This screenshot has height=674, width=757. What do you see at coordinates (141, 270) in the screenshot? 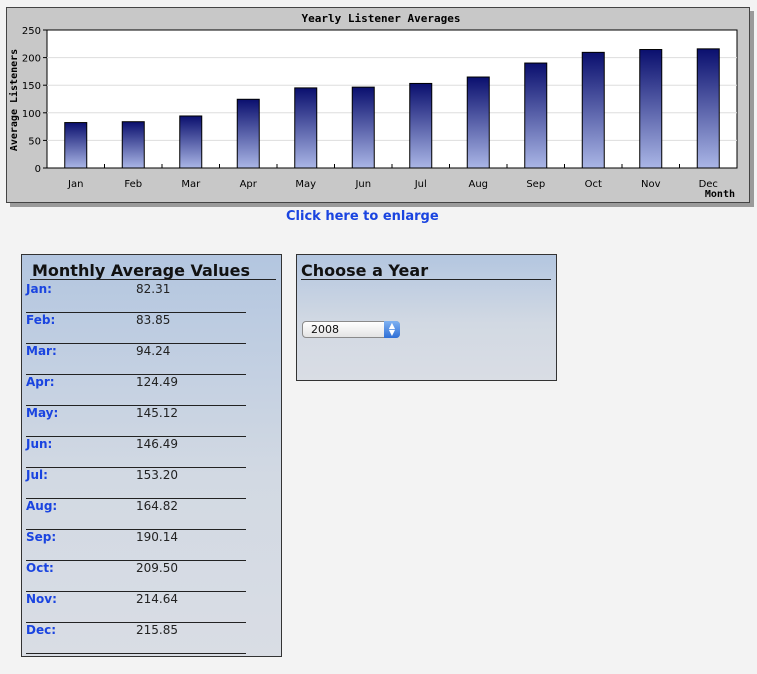
I see `monthly-averages-title: Monthly Average Values` at bounding box center [141, 270].